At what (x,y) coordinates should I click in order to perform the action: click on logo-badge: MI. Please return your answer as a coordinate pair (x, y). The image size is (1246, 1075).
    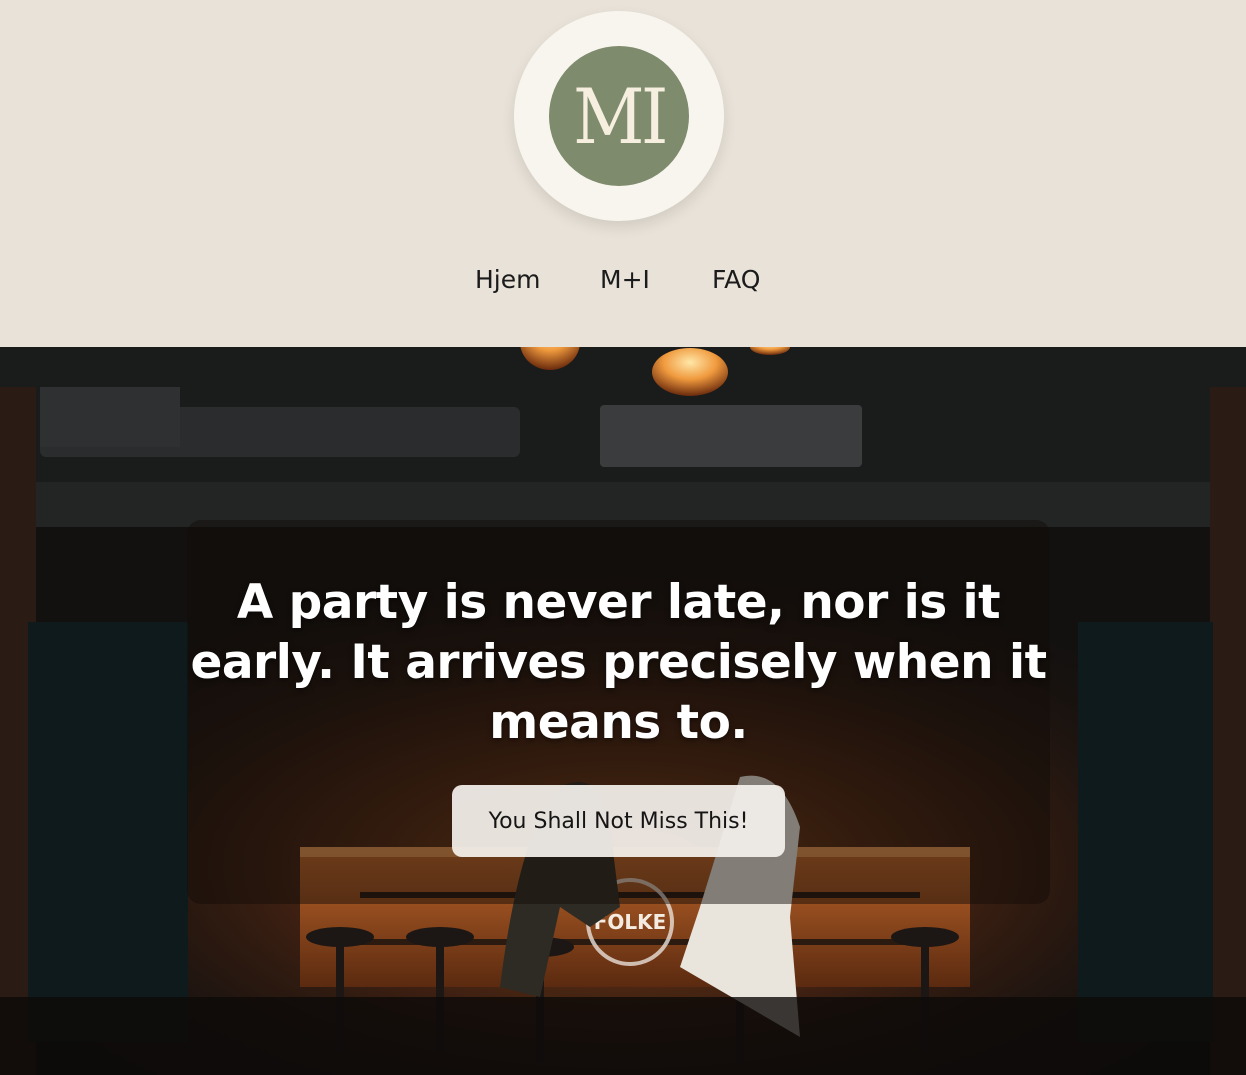
    Looking at the image, I should click on (619, 116).